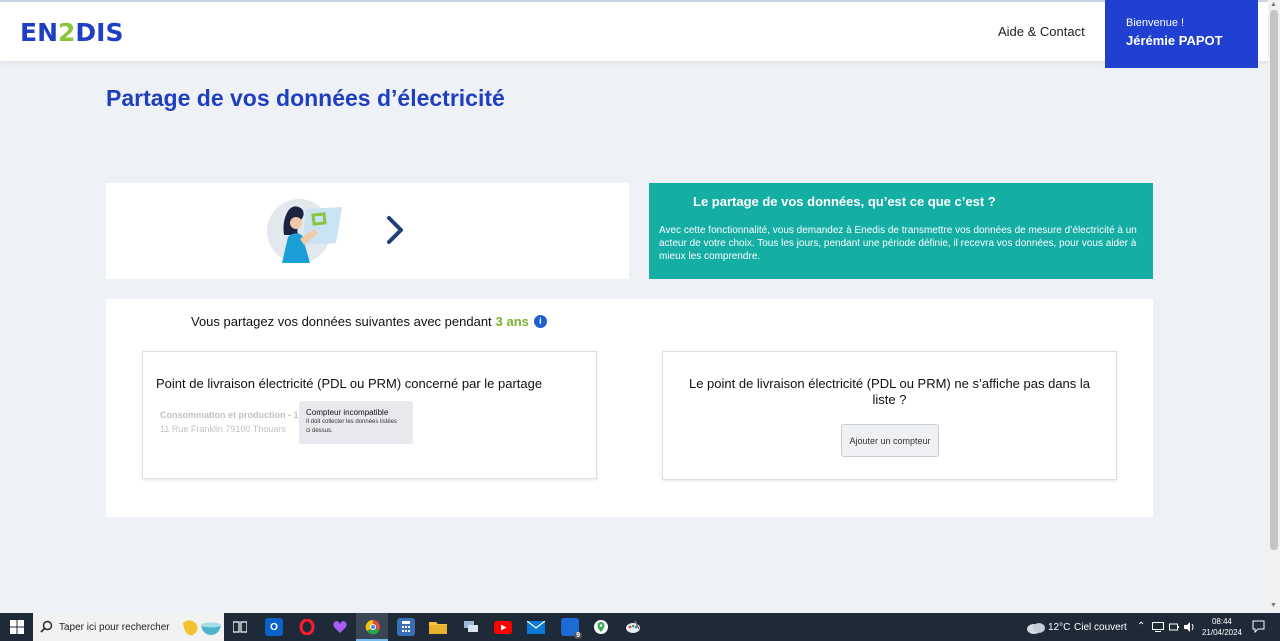  Describe the element at coordinates (114, 627) in the screenshot. I see `search-placeholder: Taper ici pour rechercher` at that location.